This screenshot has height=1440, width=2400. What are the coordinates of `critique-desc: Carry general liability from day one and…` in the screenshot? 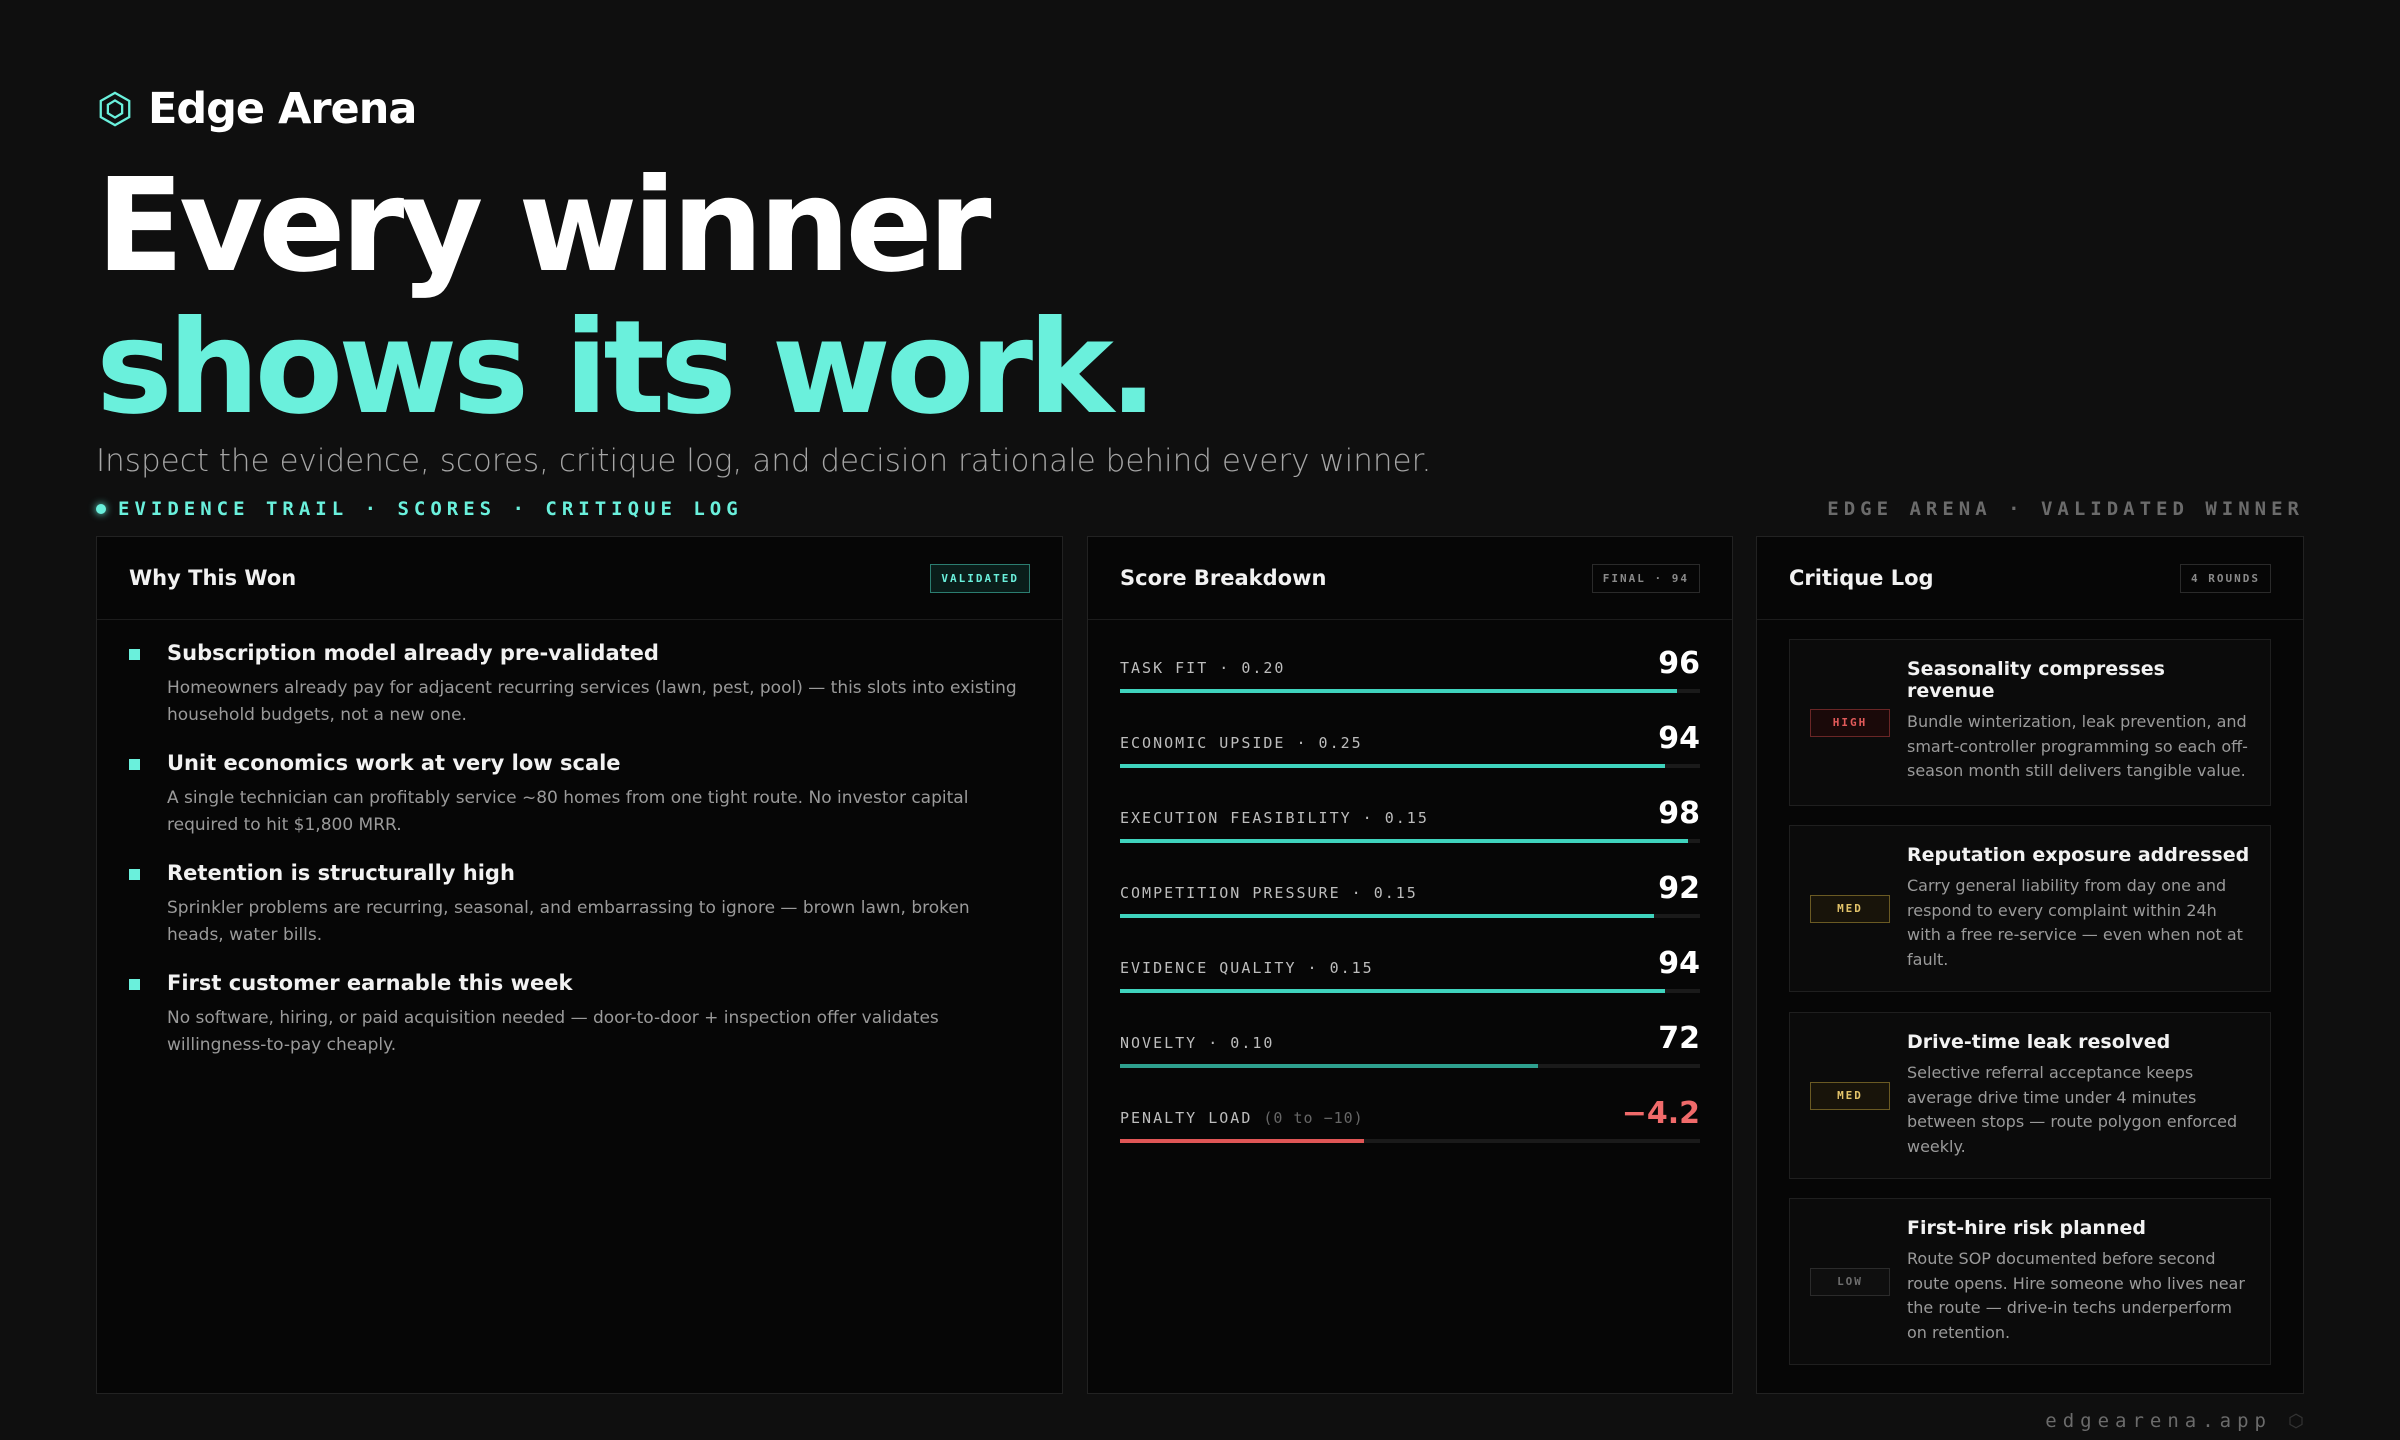 It's located at (2075, 922).